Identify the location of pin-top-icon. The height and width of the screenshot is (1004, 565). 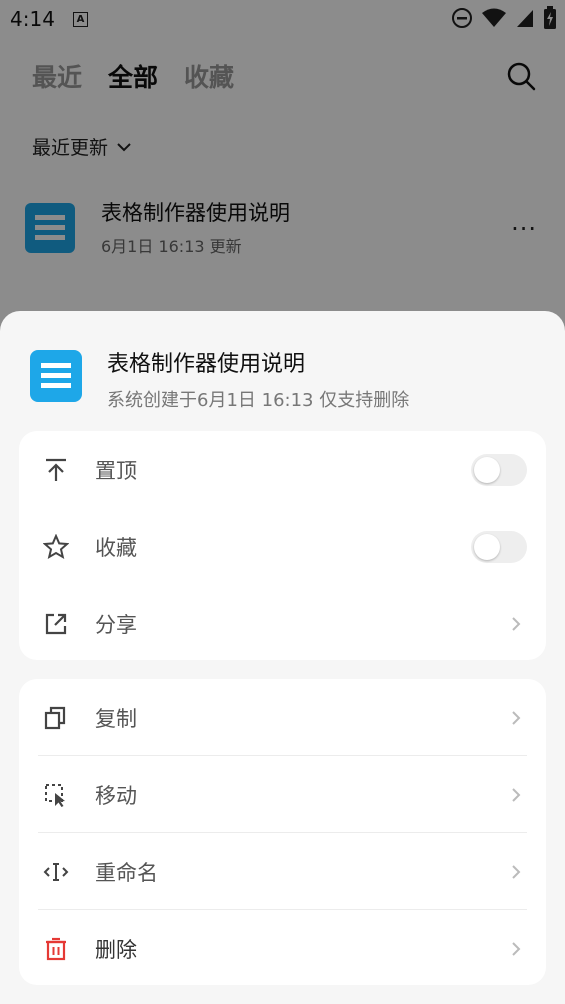
(56, 469).